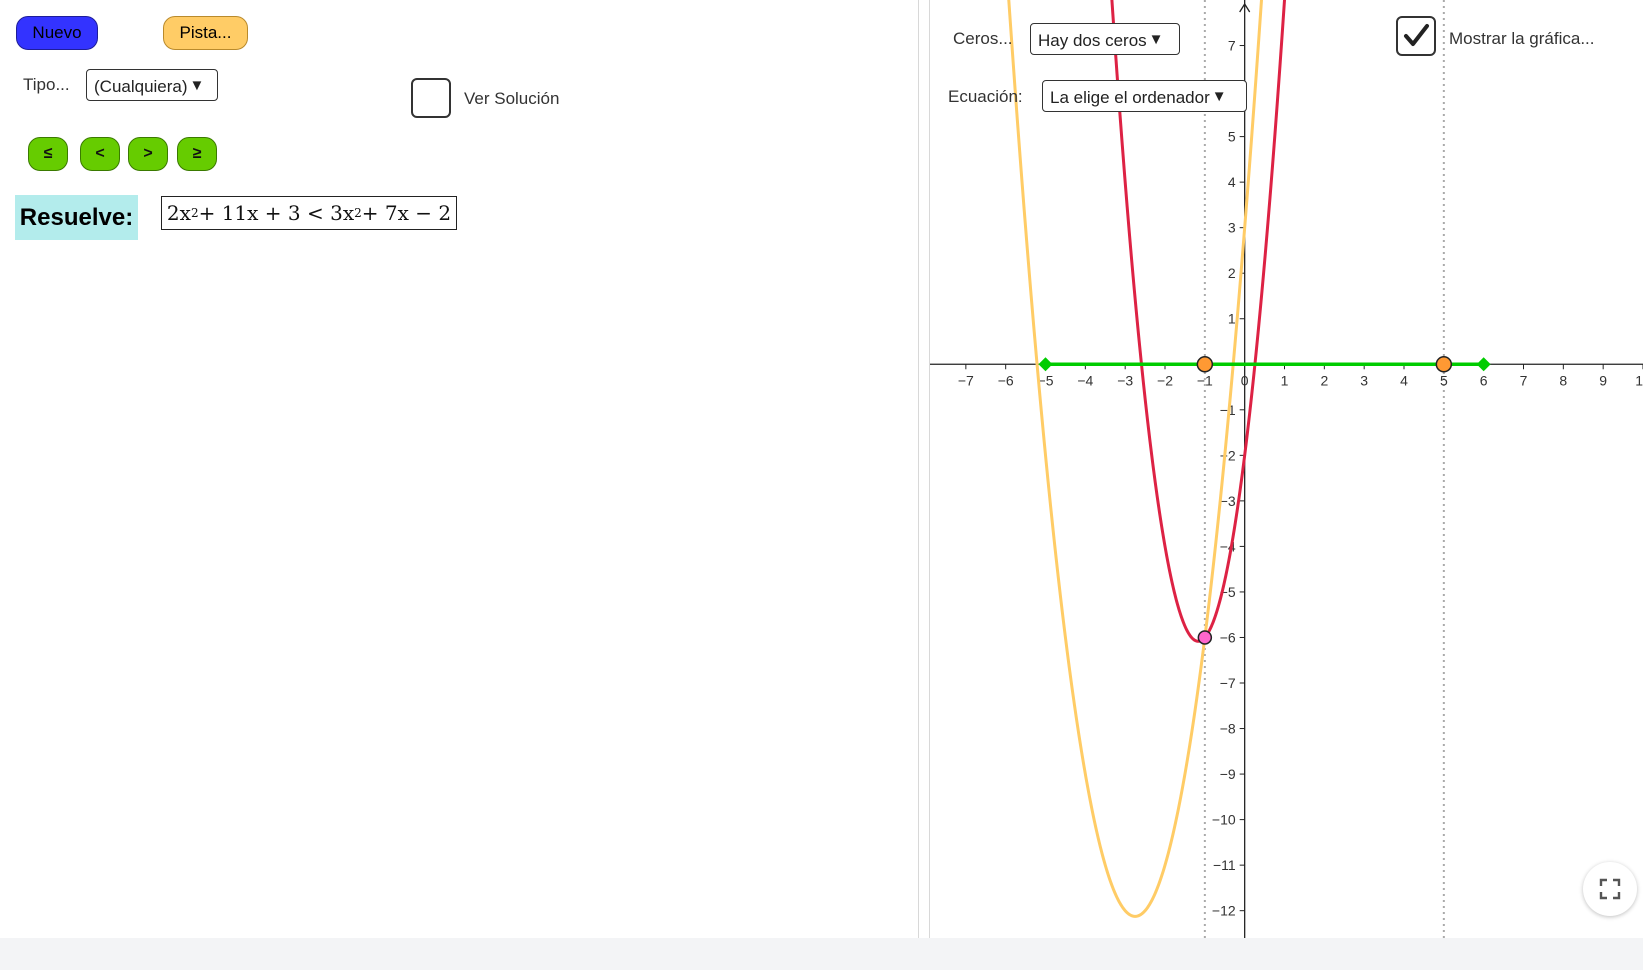  What do you see at coordinates (1224, 820) in the screenshot?
I see `y-tick-label: −10` at bounding box center [1224, 820].